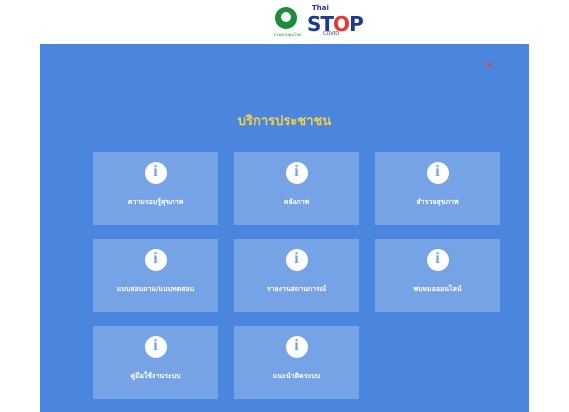 The height and width of the screenshot is (412, 569). I want to click on tile-label: รายงานสถานการณ์, so click(296, 289).